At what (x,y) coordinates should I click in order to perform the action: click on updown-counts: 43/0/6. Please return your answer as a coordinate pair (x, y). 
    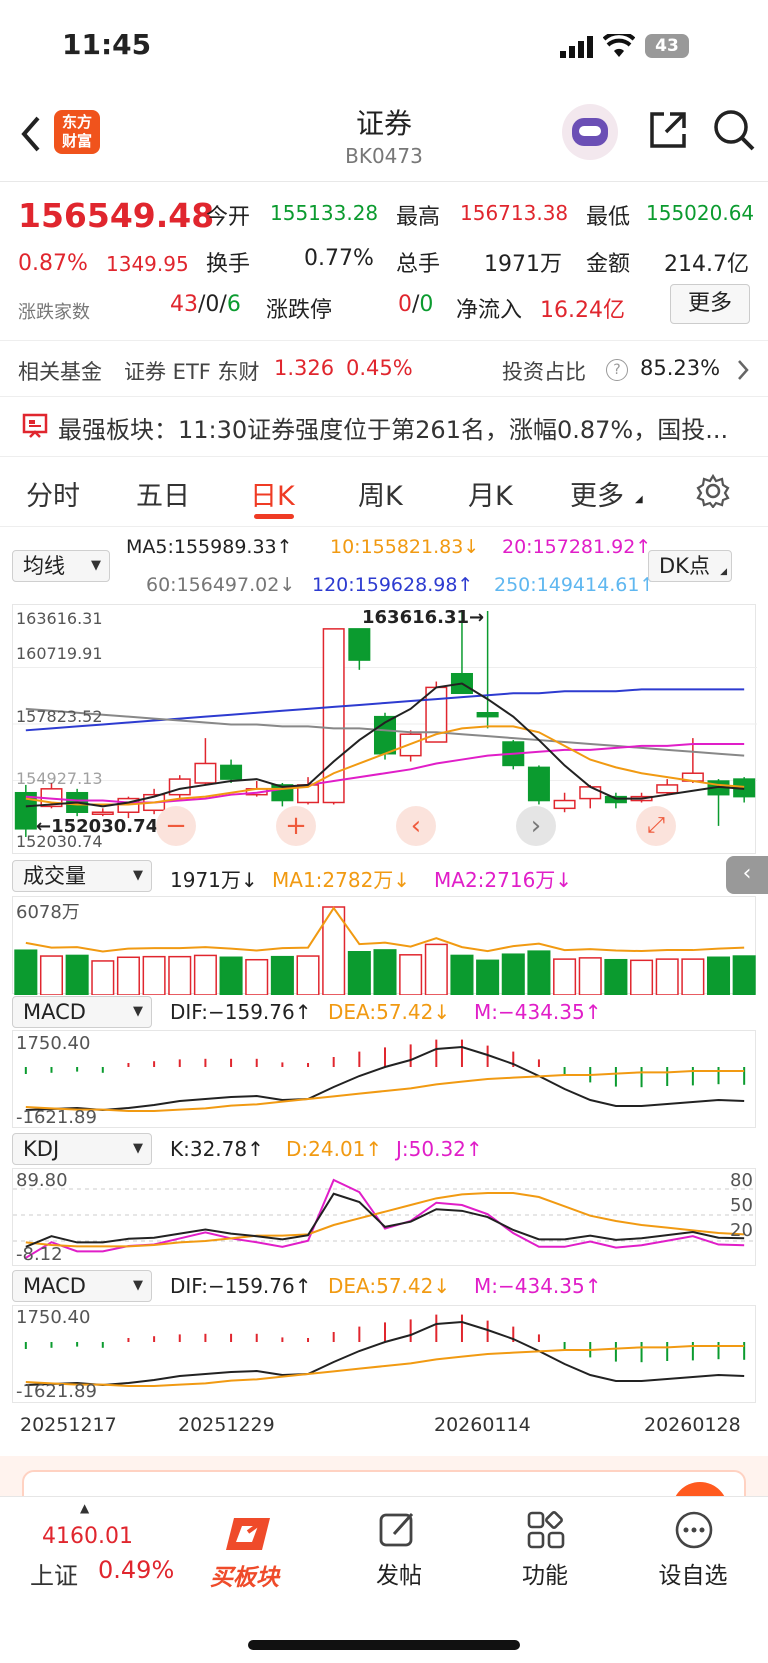
    Looking at the image, I should click on (205, 304).